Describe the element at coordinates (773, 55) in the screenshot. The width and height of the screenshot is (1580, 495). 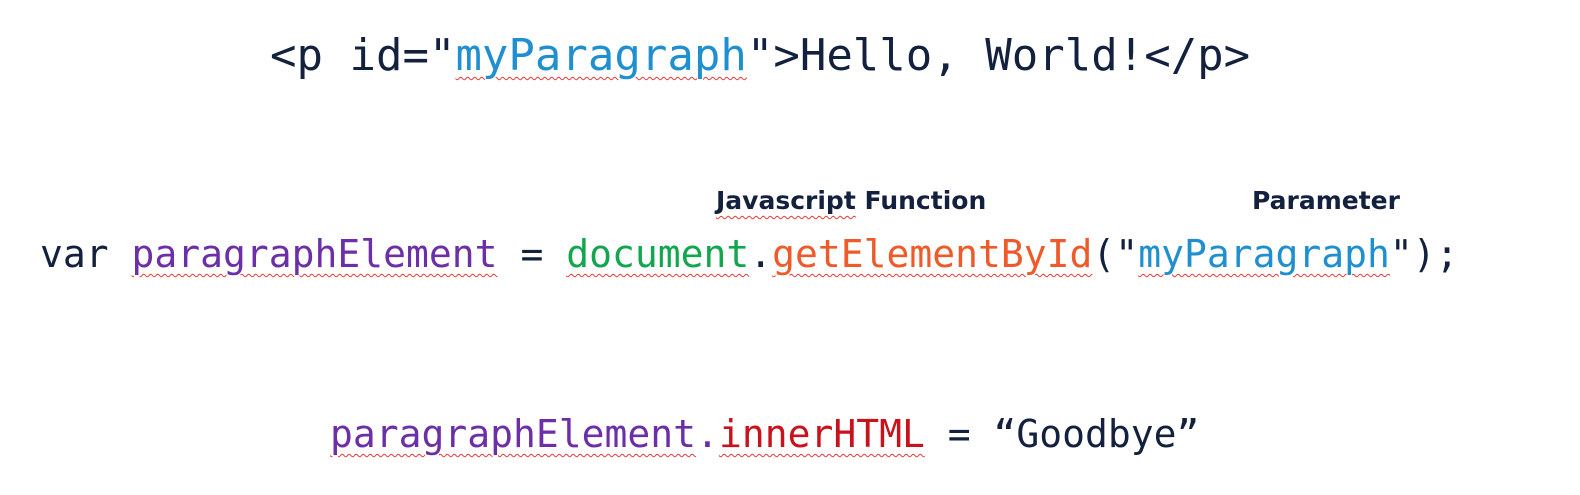
I see `open-tag-end: ">` at that location.